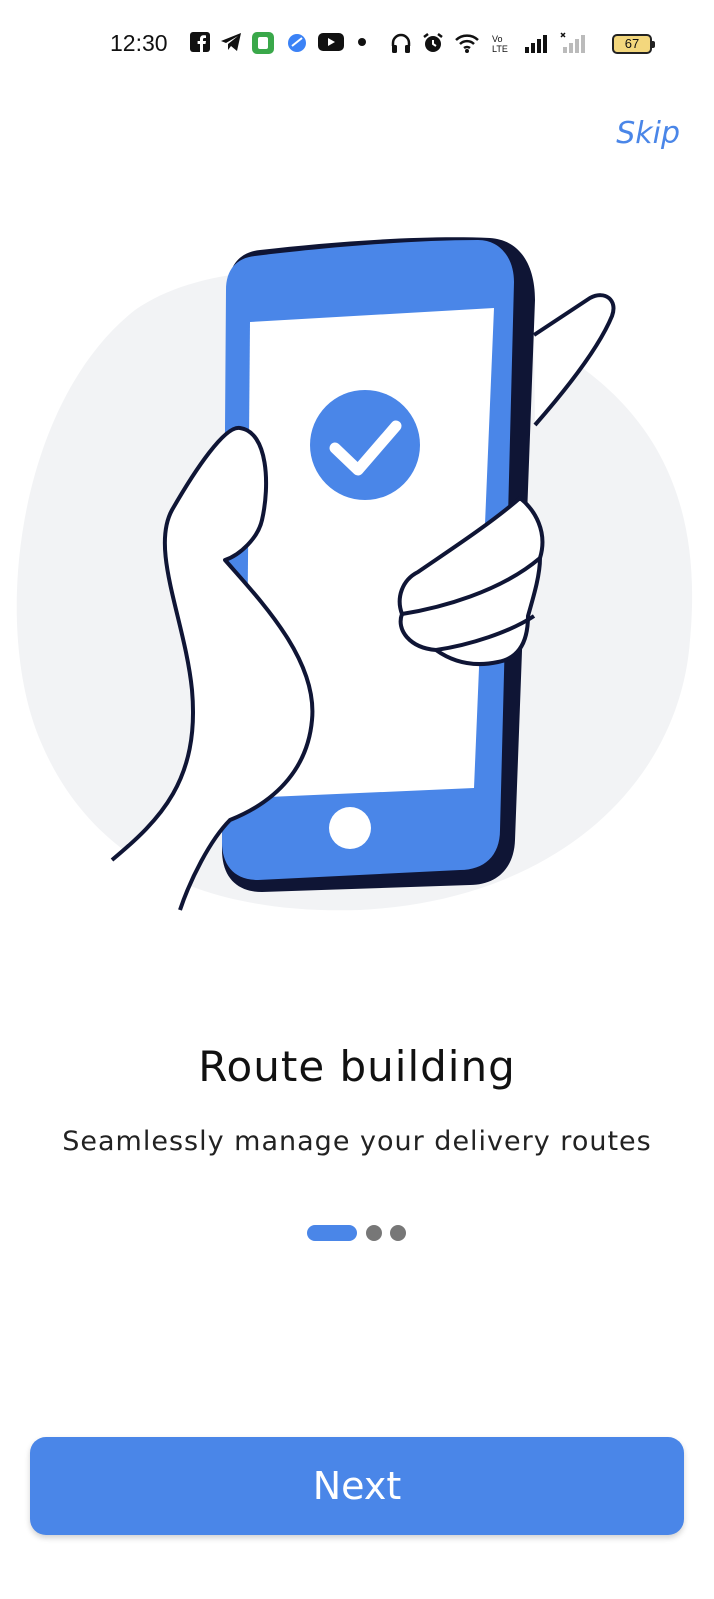 This screenshot has height=1599, width=714. What do you see at coordinates (401, 43) in the screenshot?
I see `headphones-icon` at bounding box center [401, 43].